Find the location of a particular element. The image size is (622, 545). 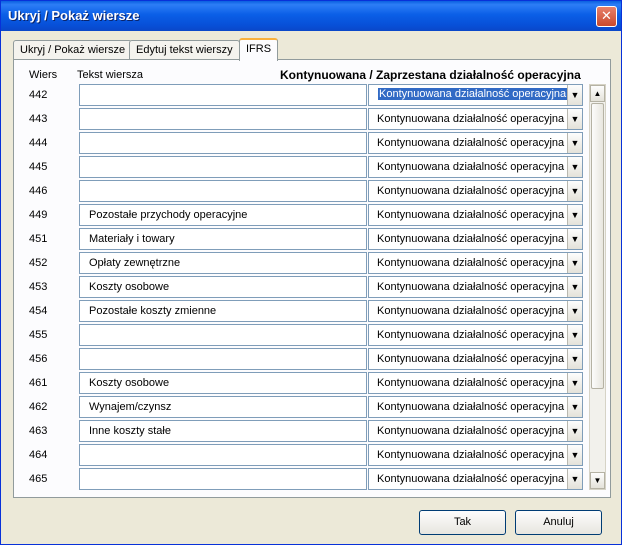

row-number: 462 is located at coordinates (38, 407).